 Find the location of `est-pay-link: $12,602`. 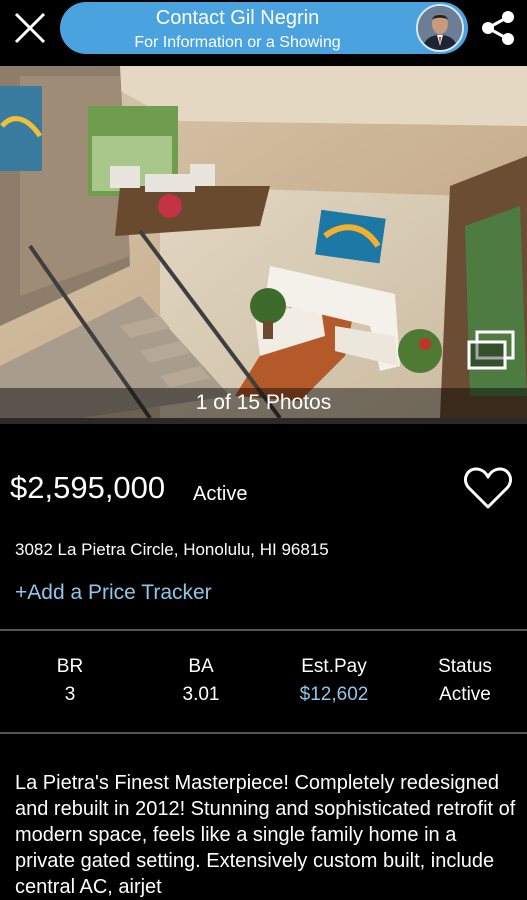

est-pay-link: $12,602 is located at coordinates (334, 695).